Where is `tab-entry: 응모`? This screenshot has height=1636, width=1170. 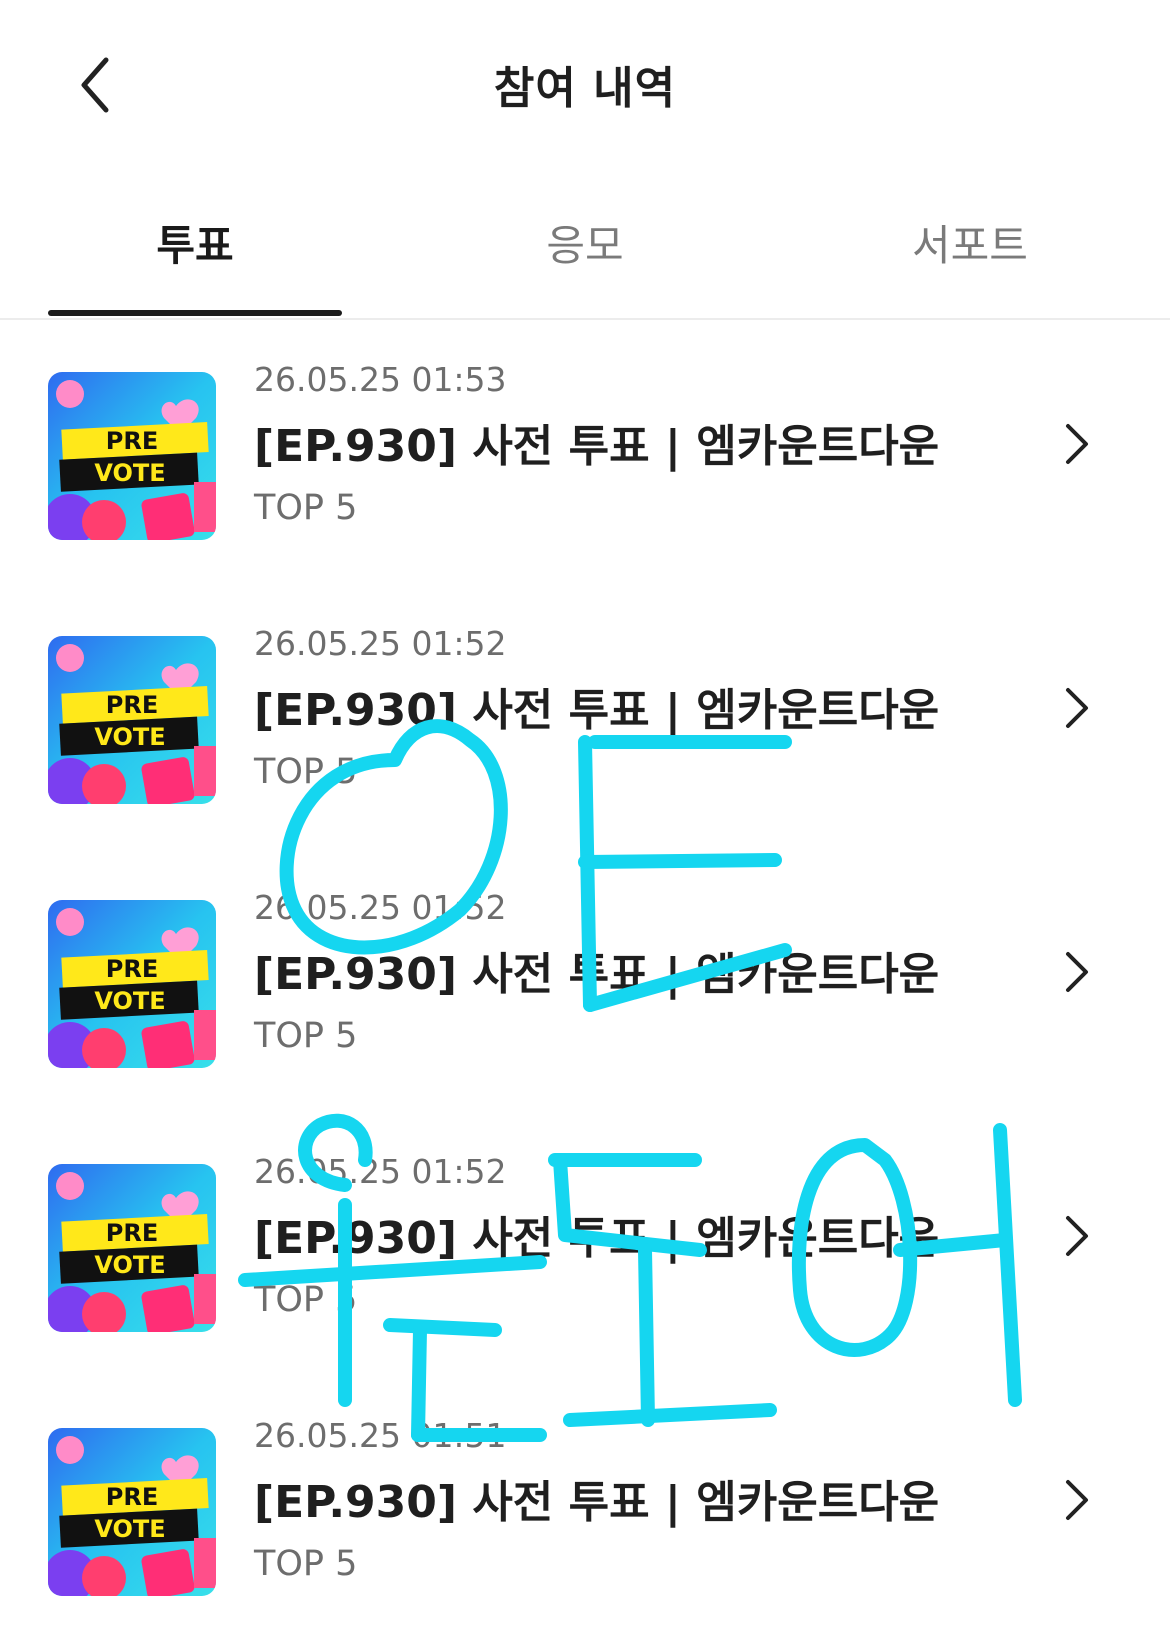 tab-entry: 응모 is located at coordinates (585, 242).